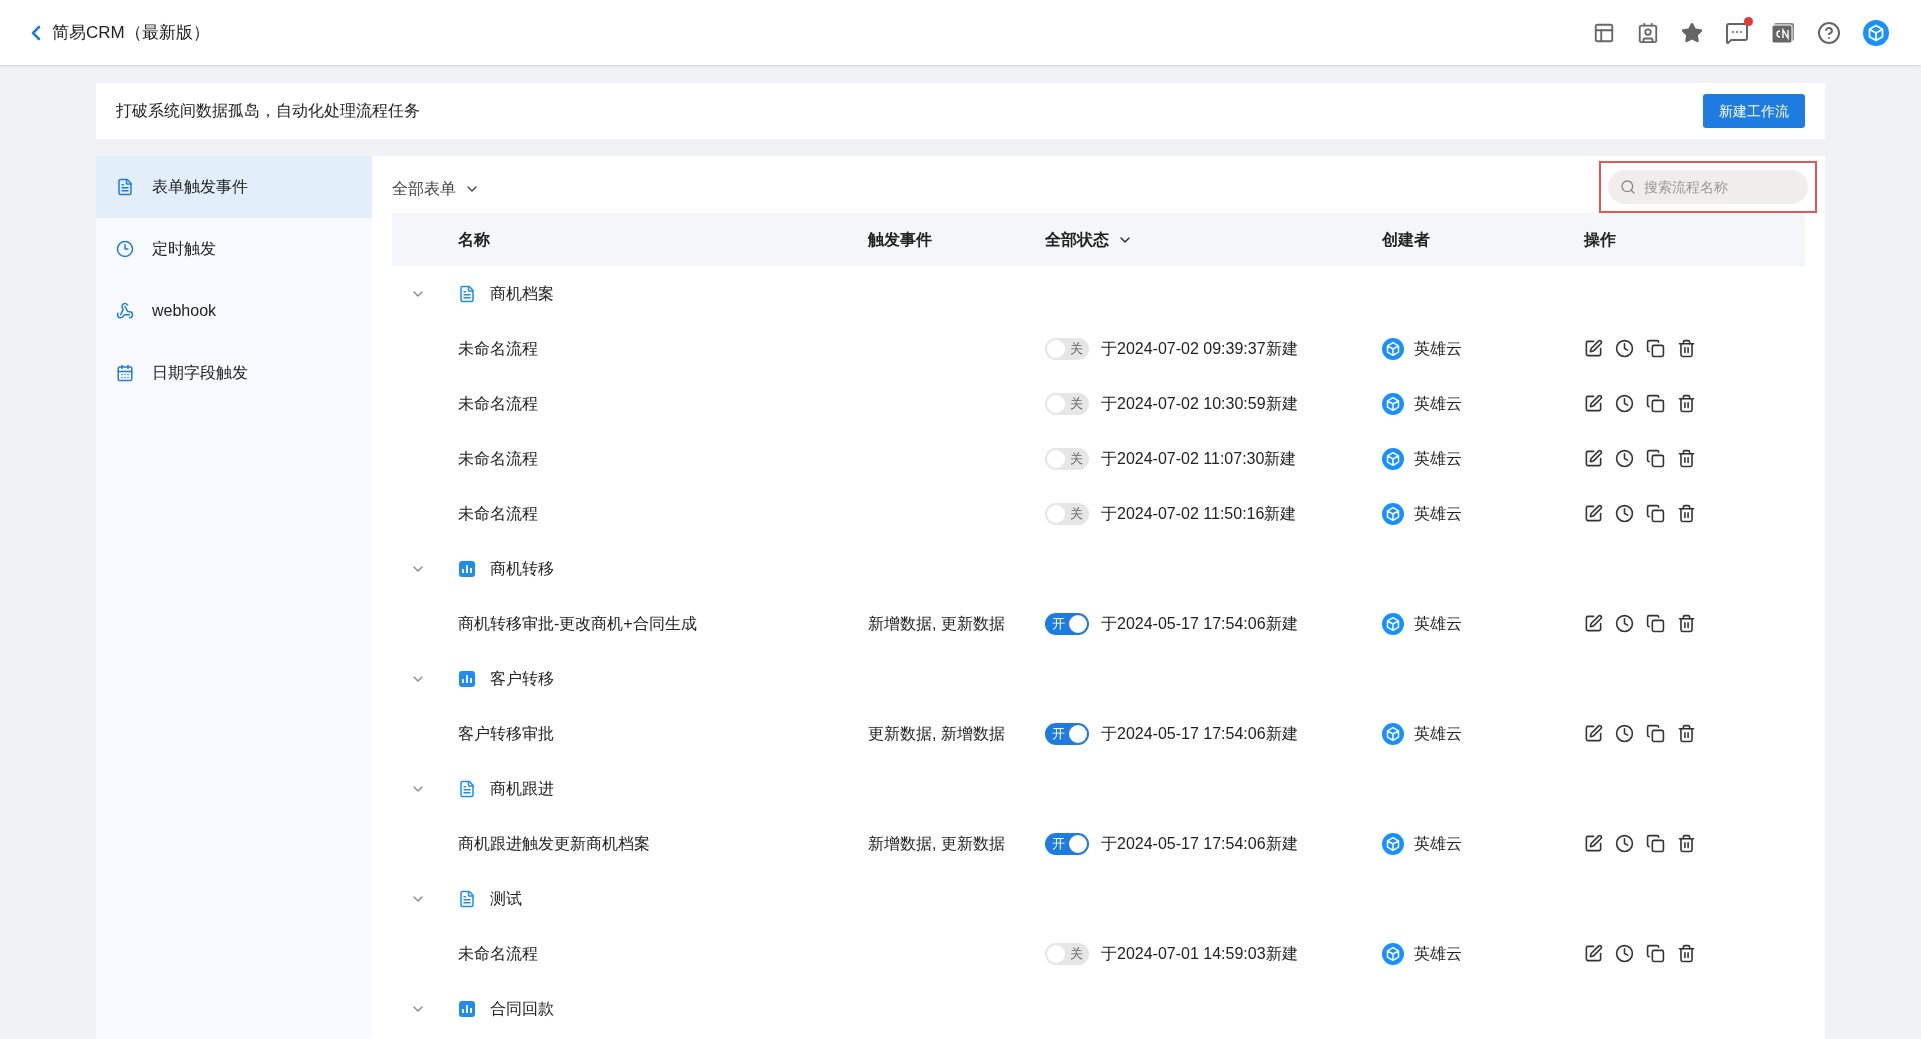 This screenshot has height=1039, width=1921. What do you see at coordinates (1199, 348) in the screenshot?
I see `created-time: 于2024-07-02 09:39:37新建` at bounding box center [1199, 348].